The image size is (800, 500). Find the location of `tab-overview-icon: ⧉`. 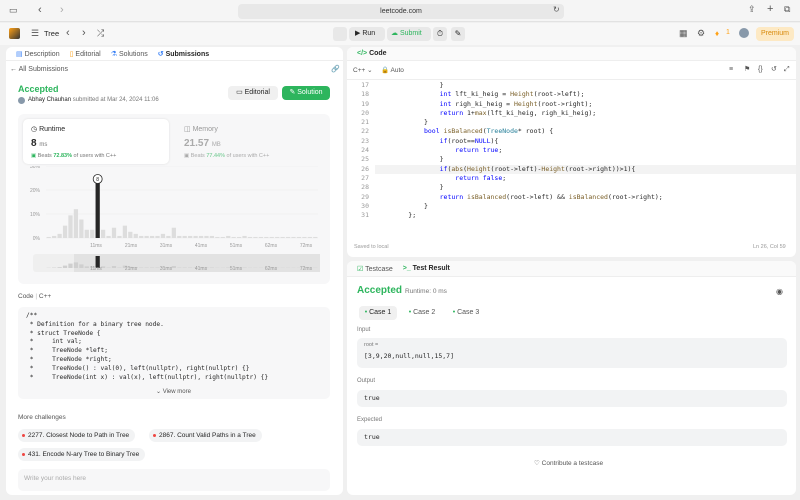

tab-overview-icon: ⧉ is located at coordinates (787, 9).